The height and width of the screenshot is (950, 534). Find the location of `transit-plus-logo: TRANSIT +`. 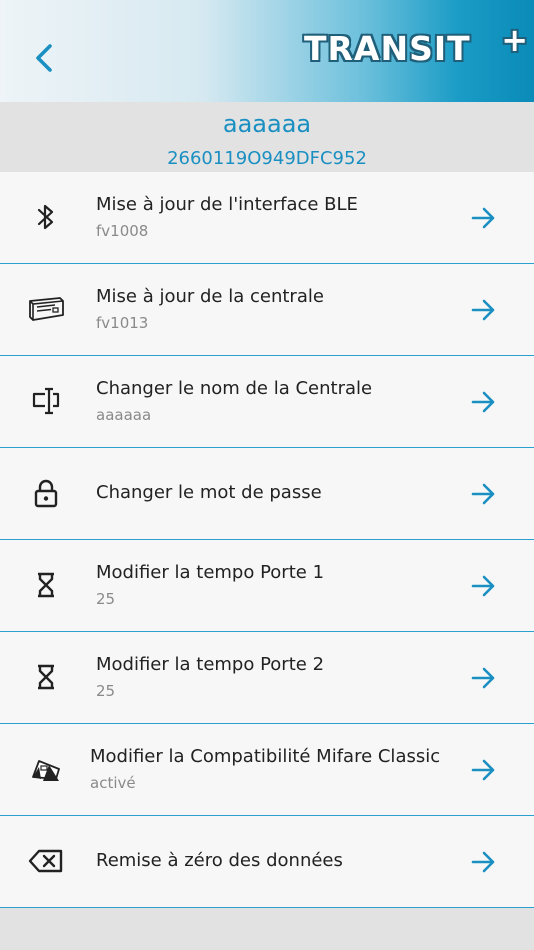

transit-plus-logo: TRANSIT + is located at coordinates (417, 46).